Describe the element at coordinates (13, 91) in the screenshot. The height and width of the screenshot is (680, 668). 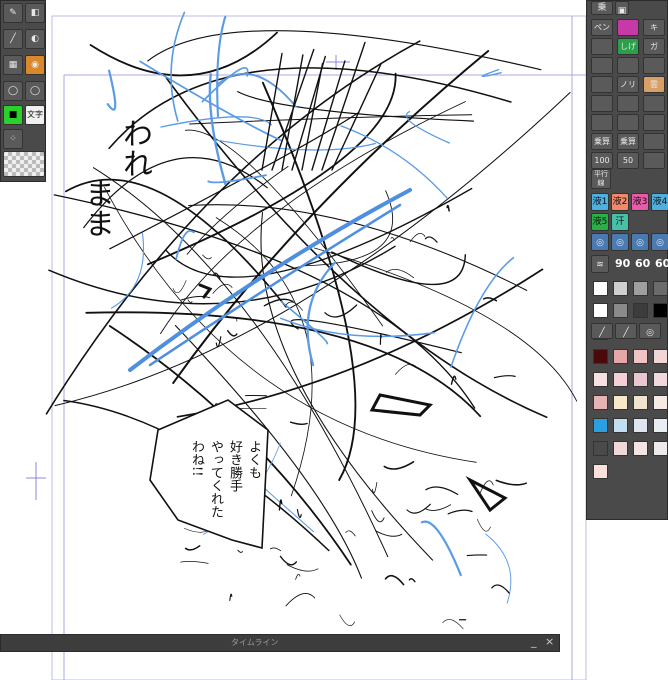
I see `lasso-icon: ◯` at that location.